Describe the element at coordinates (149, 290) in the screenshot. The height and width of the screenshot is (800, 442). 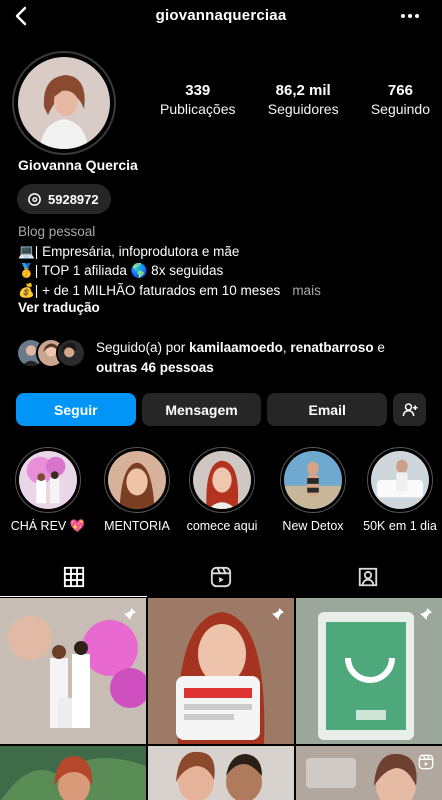
I see `bio-line-3: 💰| + de 1 MILHÃO faturados em 10 meses` at that location.